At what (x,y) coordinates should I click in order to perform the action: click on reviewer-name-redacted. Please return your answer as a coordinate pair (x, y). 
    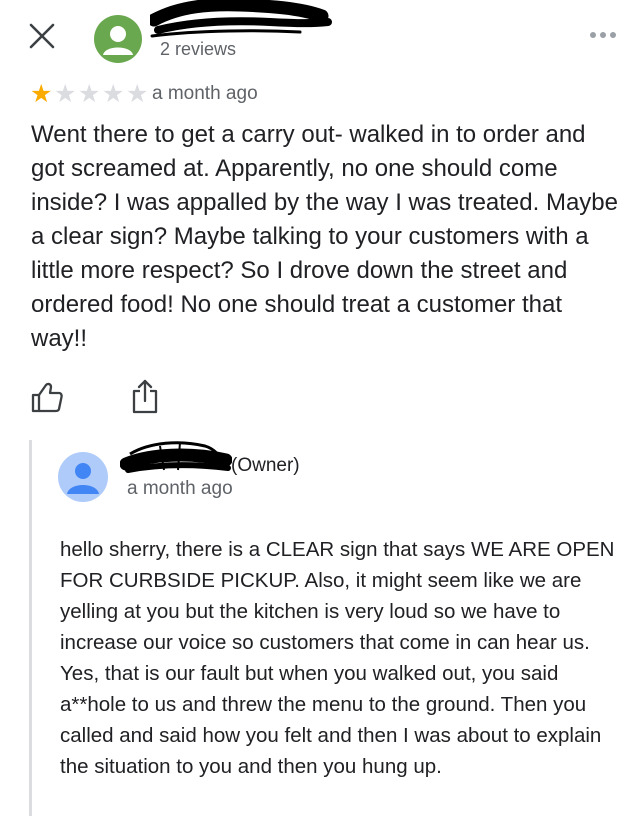
    Looking at the image, I should click on (241, 21).